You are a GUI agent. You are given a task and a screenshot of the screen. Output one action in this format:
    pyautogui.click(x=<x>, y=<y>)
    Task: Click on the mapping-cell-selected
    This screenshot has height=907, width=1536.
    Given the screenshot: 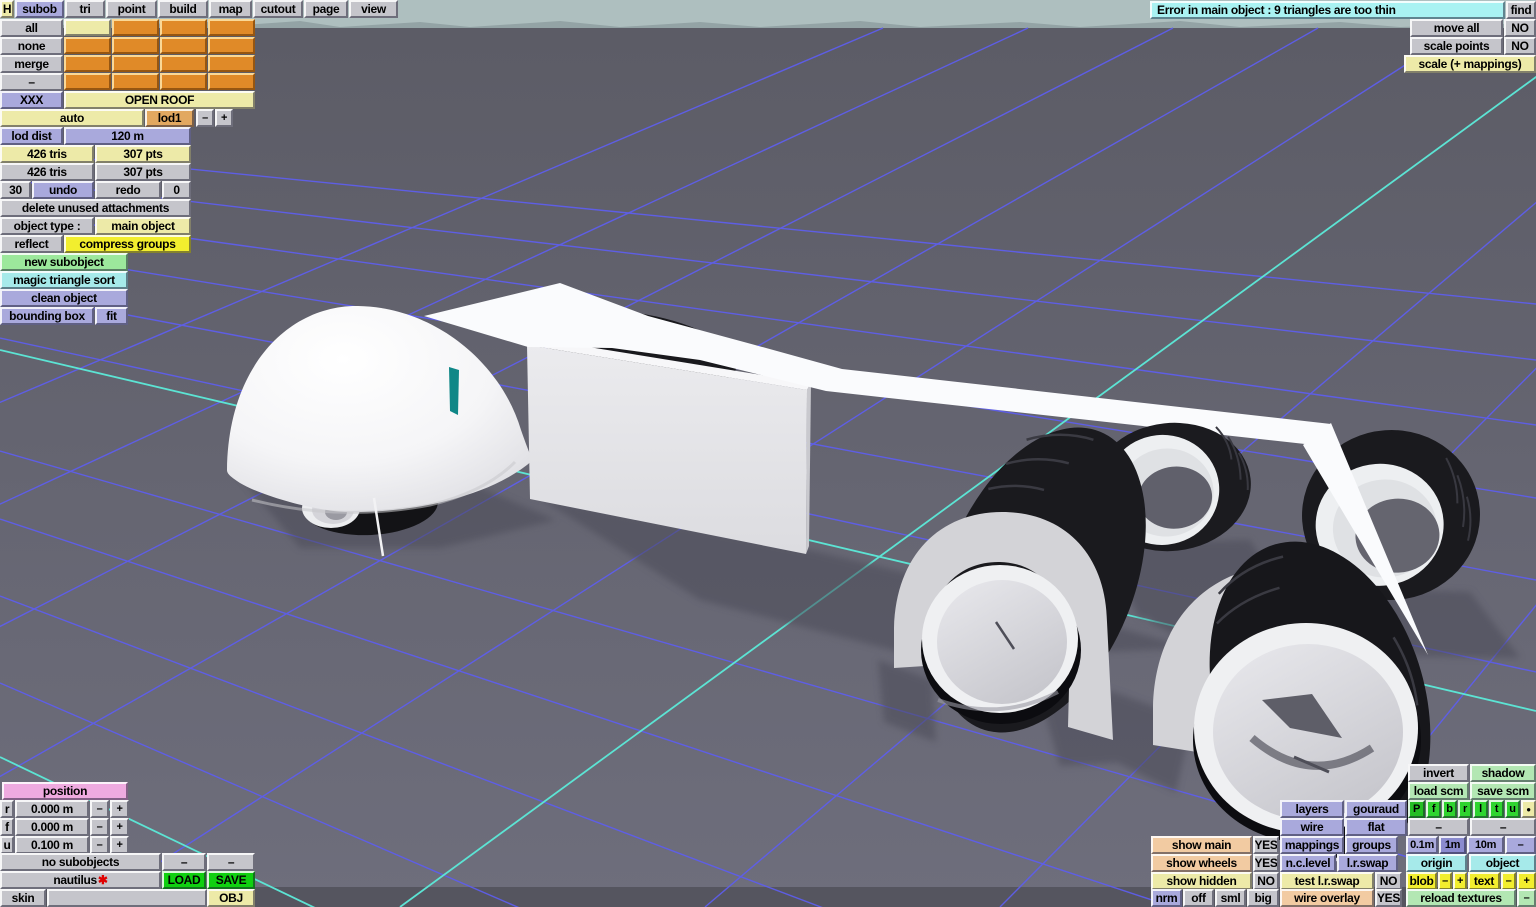 What is the action you would take?
    pyautogui.click(x=87, y=27)
    